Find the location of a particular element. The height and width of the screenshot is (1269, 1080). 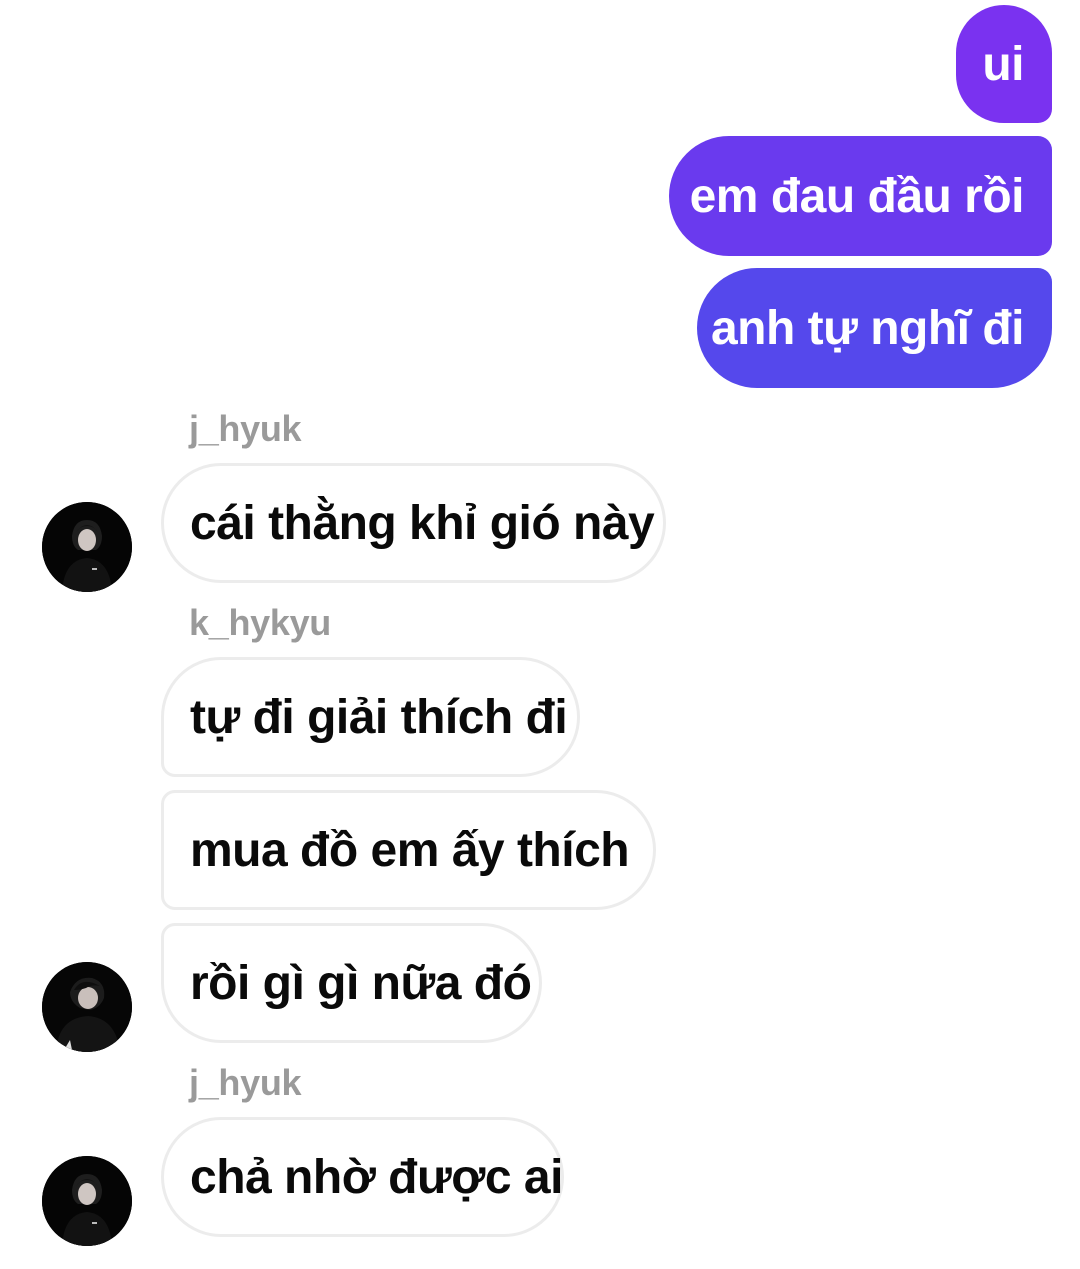

sender-name: k_hykyu is located at coordinates (260, 622).